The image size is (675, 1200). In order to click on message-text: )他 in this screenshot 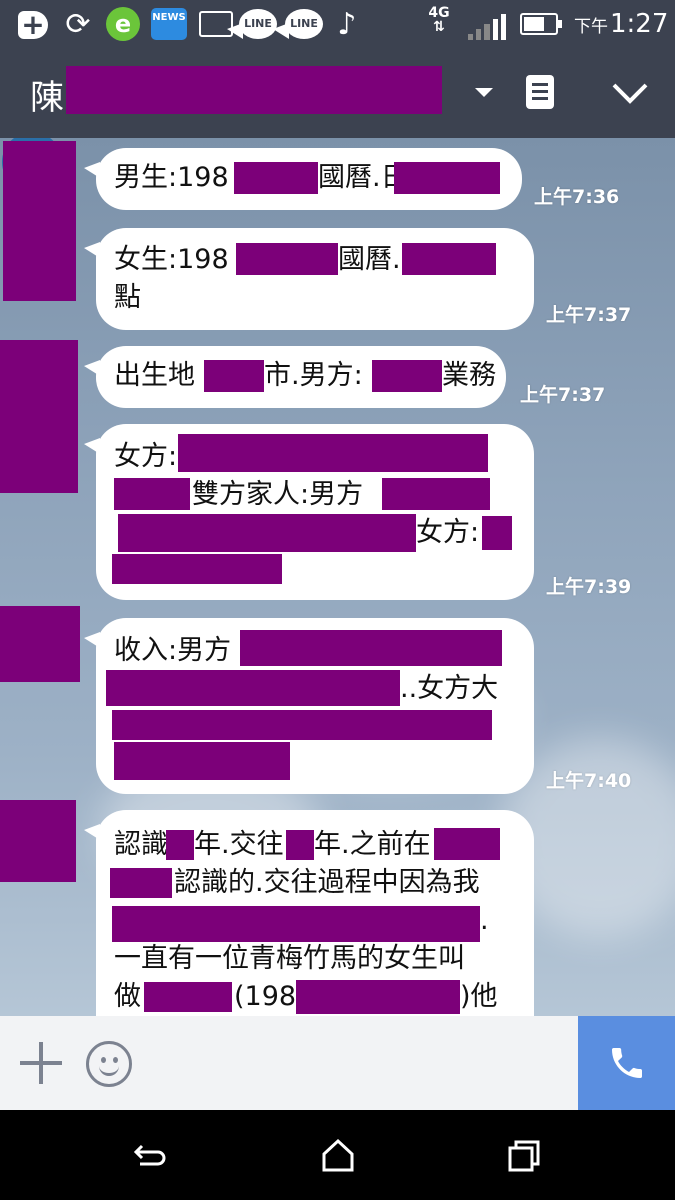, I will do `click(479, 996)`.